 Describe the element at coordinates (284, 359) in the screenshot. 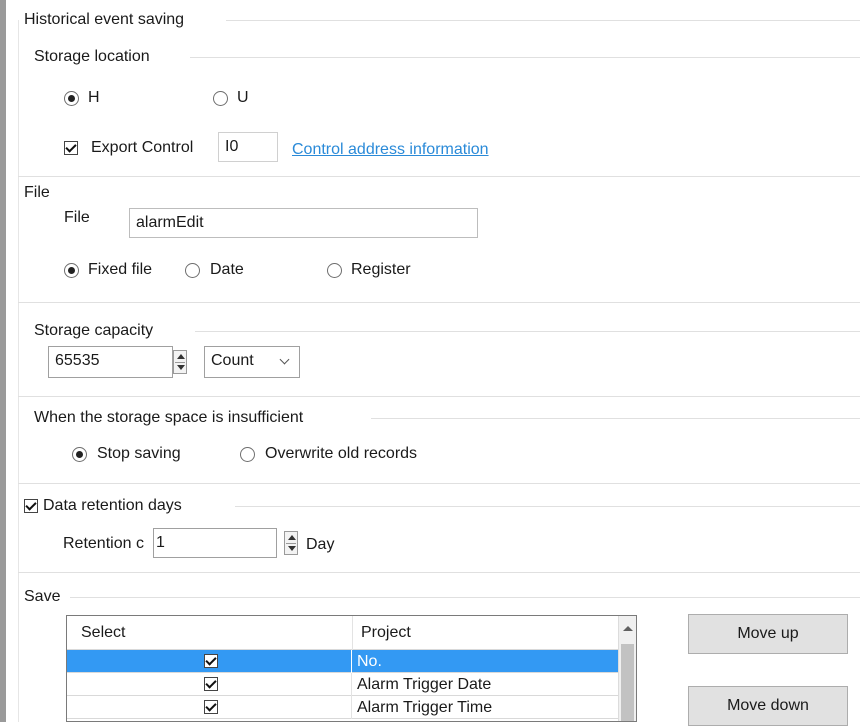

I see `chevron-down-icon` at that location.